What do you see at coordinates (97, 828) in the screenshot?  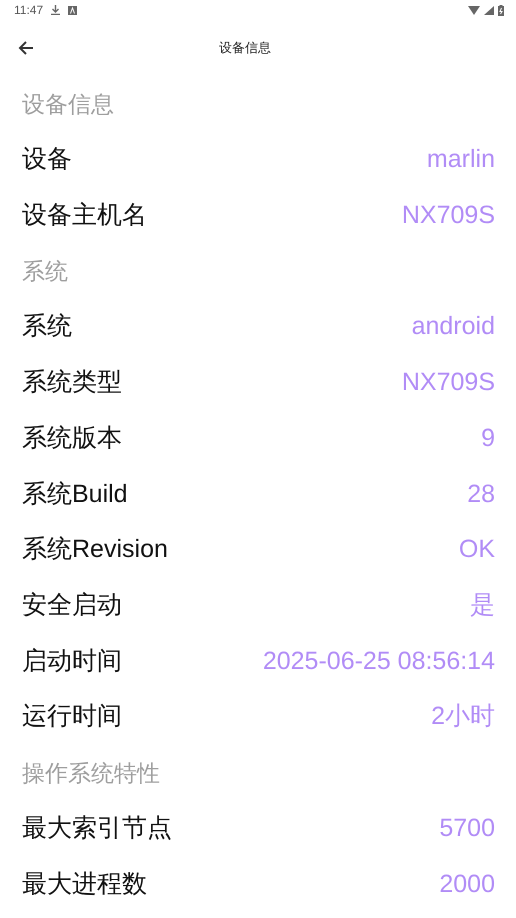 I see `info-label: 最大索引节点` at bounding box center [97, 828].